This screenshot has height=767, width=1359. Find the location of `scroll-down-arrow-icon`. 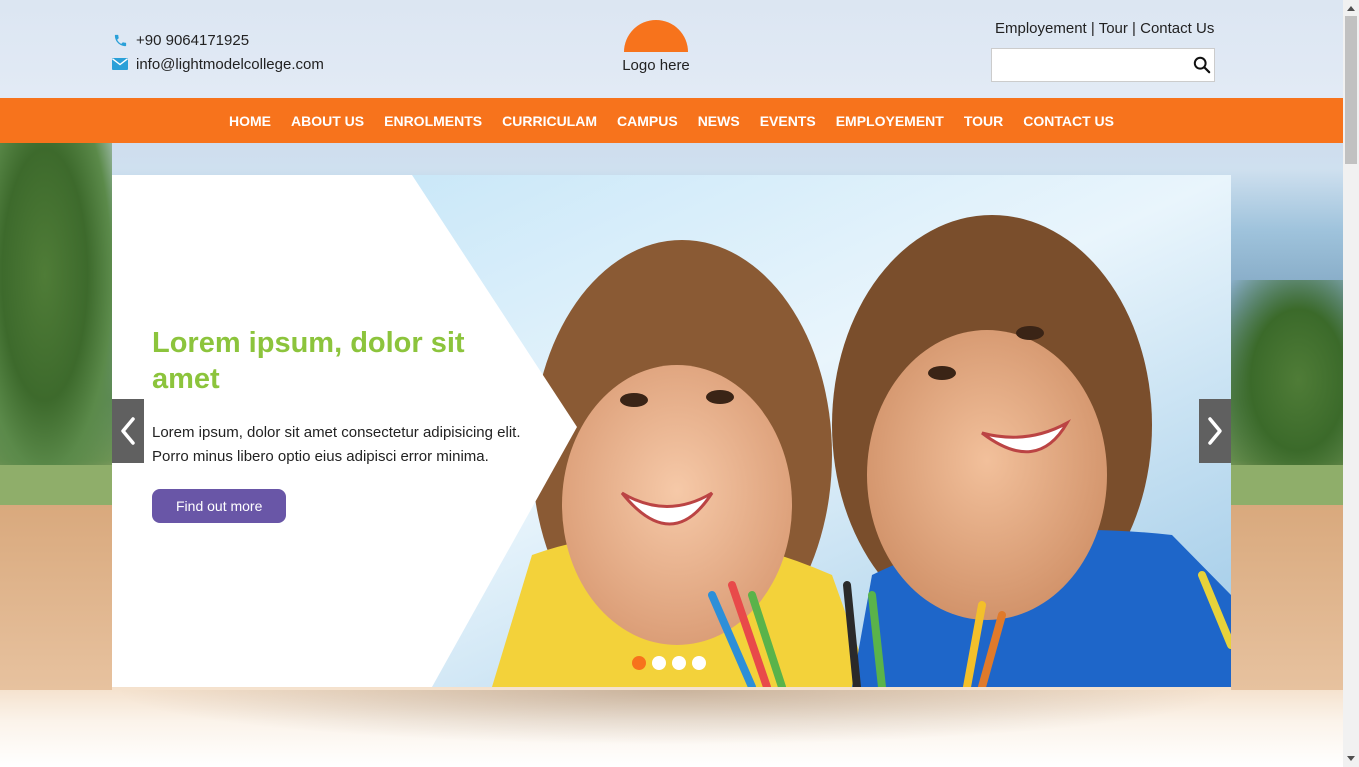

scroll-down-arrow-icon is located at coordinates (1351, 759).